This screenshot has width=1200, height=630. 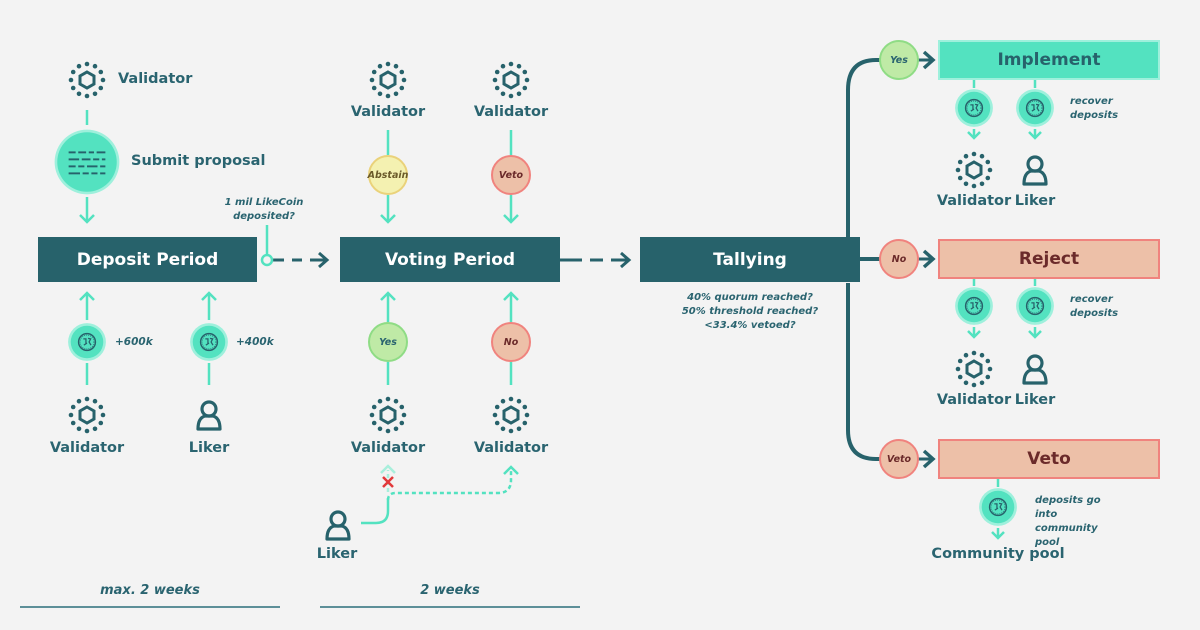 What do you see at coordinates (337, 554) in the screenshot?
I see `delegator-liker-label: Liker` at bounding box center [337, 554].